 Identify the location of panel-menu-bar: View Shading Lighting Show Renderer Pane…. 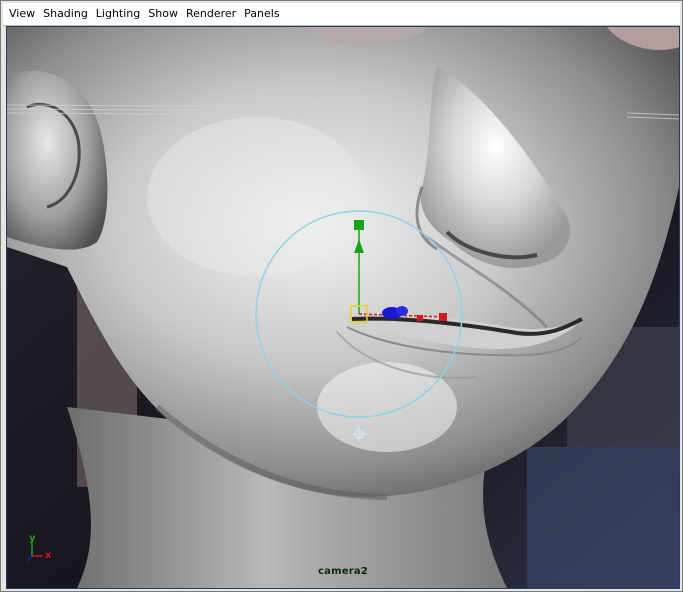
(341, 14).